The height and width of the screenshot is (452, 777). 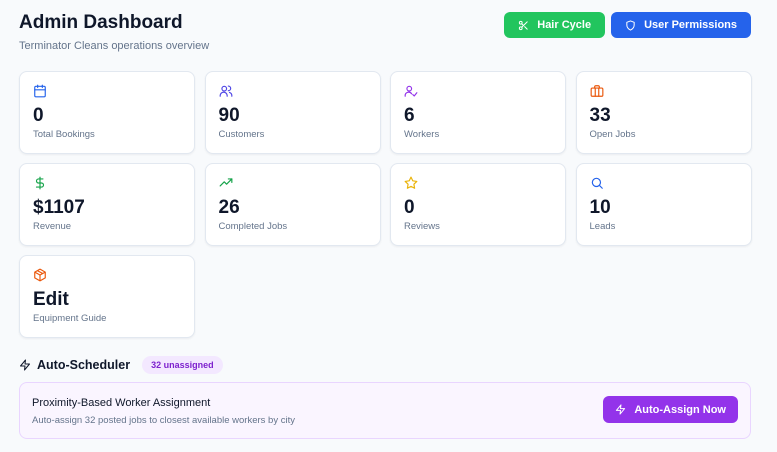 I want to click on shield-icon, so click(x=630, y=25).